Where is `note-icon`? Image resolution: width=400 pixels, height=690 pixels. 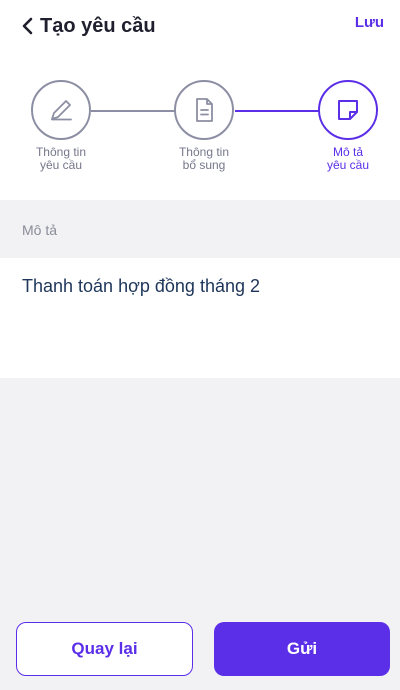
note-icon is located at coordinates (348, 110).